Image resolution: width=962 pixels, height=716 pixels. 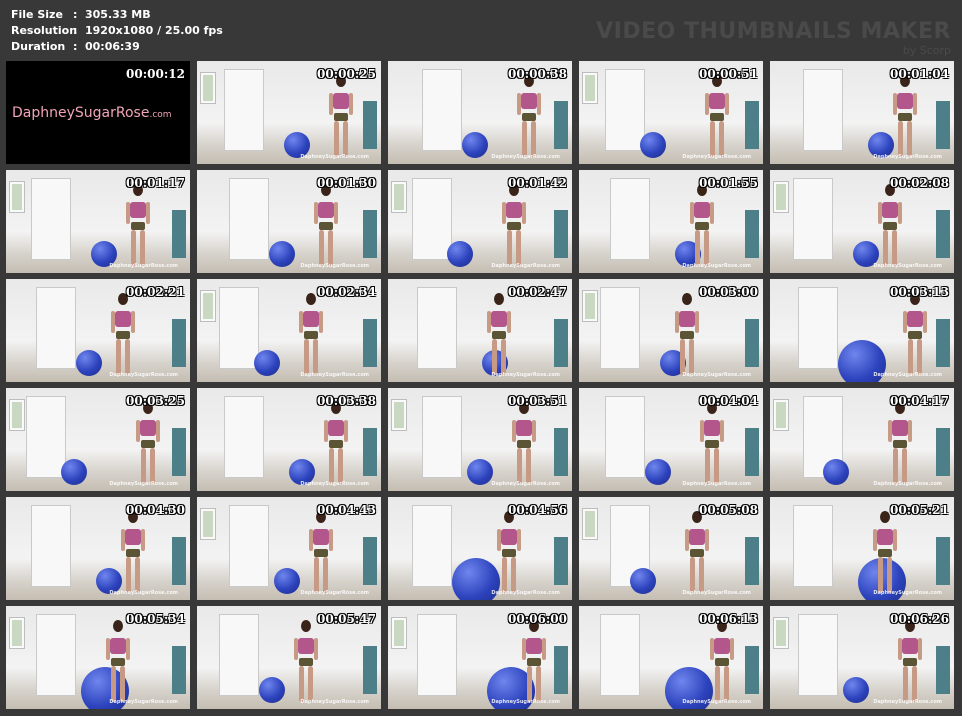 What do you see at coordinates (671, 221) in the screenshot?
I see `thumbnail: DaphneySugarRose.com 00:01:55` at bounding box center [671, 221].